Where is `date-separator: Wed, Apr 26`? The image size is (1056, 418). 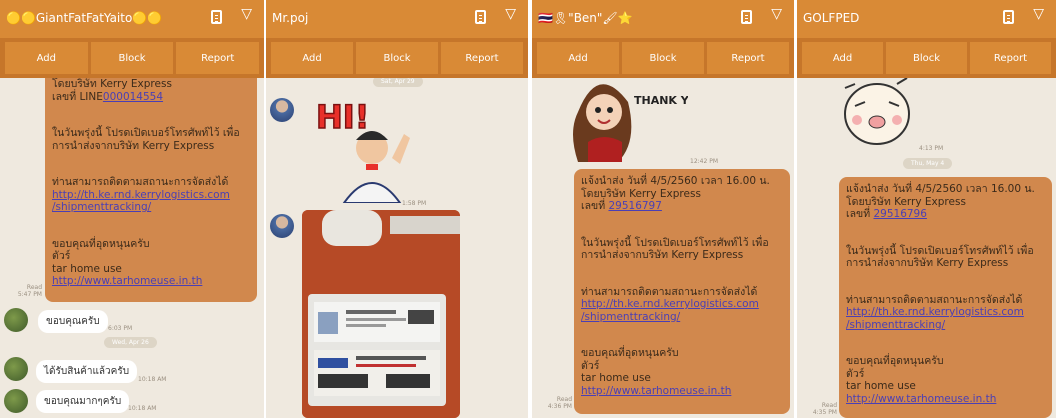
date-separator: Wed, Apr 26 is located at coordinates (130, 342).